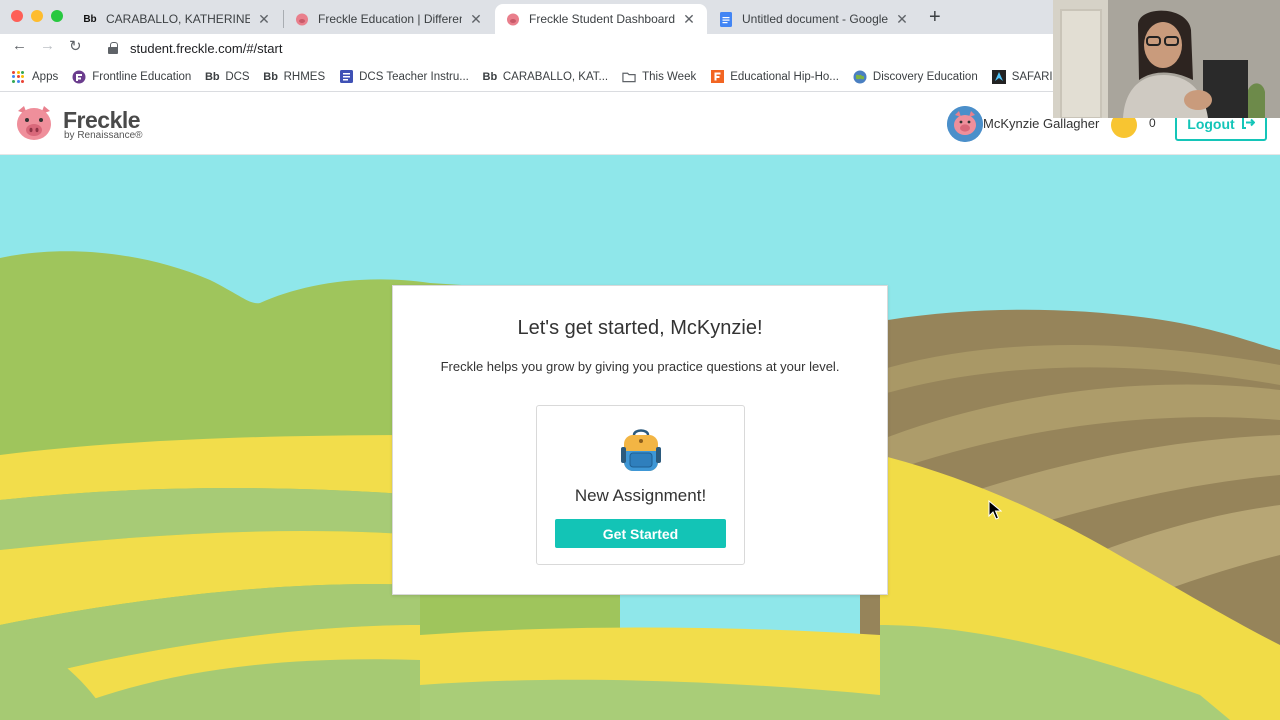  Describe the element at coordinates (717, 77) in the screenshot. I see `flocabulary-icon` at that location.